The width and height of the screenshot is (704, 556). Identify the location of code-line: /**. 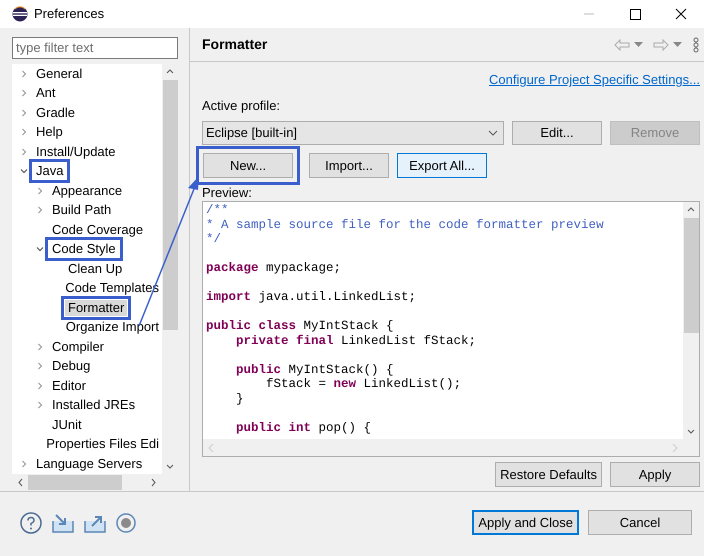
(217, 210).